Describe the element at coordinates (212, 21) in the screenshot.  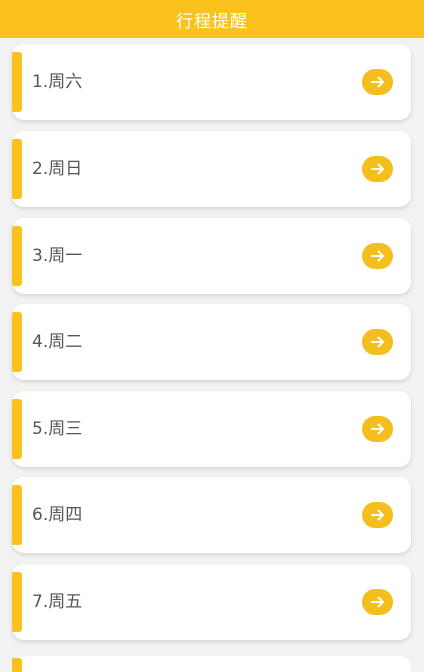
I see `page-title: 行程提醒` at that location.